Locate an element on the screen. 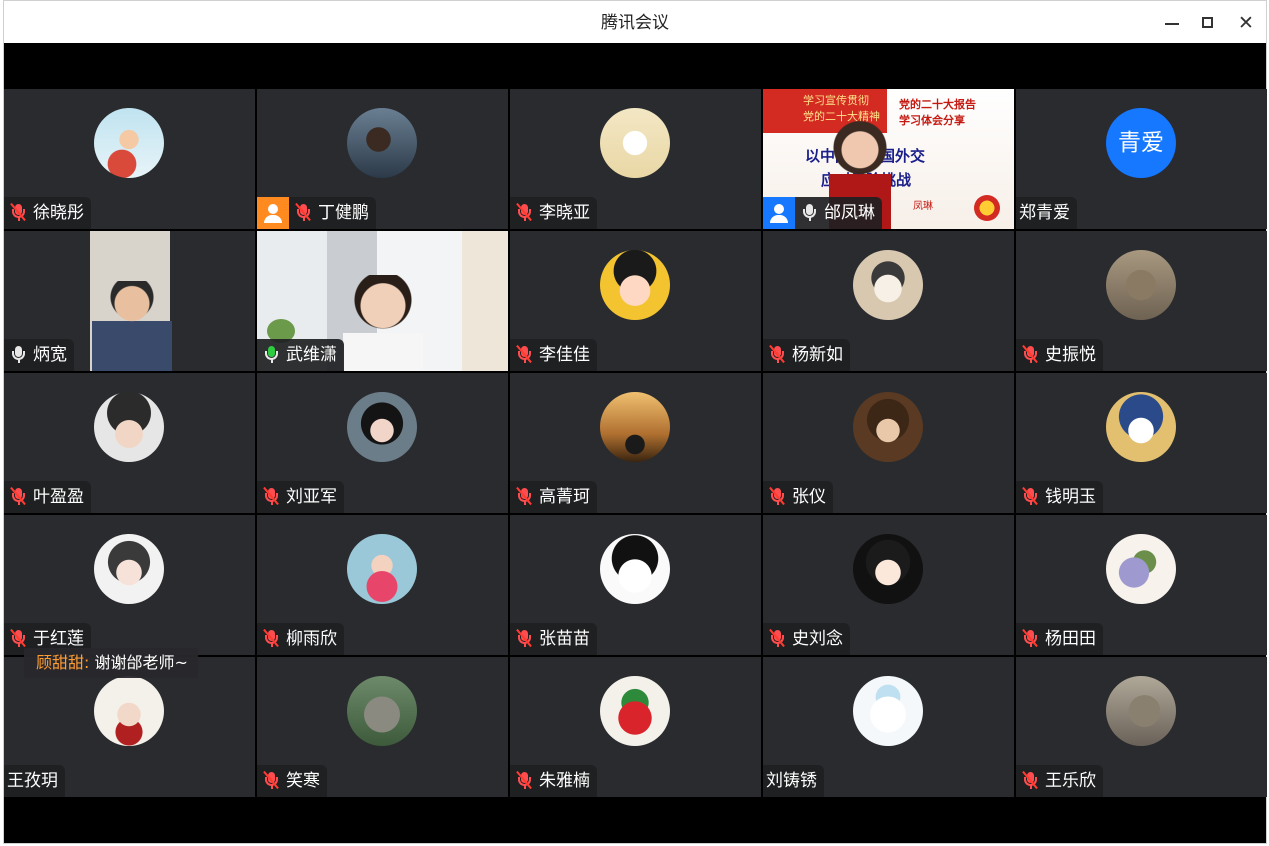  participant-name: 邰凤琳 is located at coordinates (849, 213).